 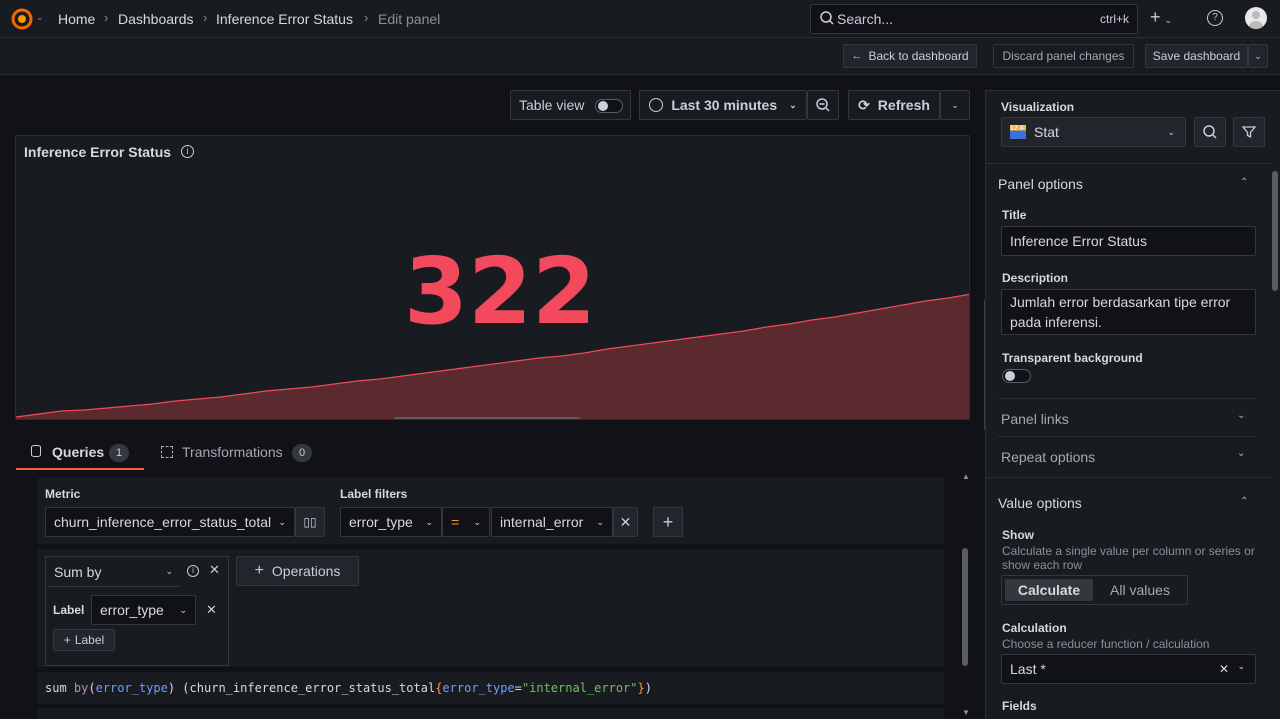 I want to click on add-label-button: + Label, so click(x=84, y=640).